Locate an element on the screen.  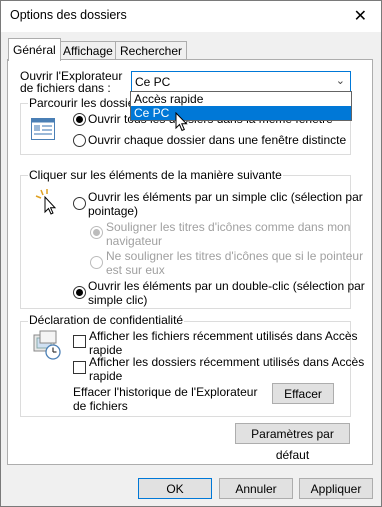
open-explorer-label-line2: de fichiers dans : is located at coordinates (65, 88).